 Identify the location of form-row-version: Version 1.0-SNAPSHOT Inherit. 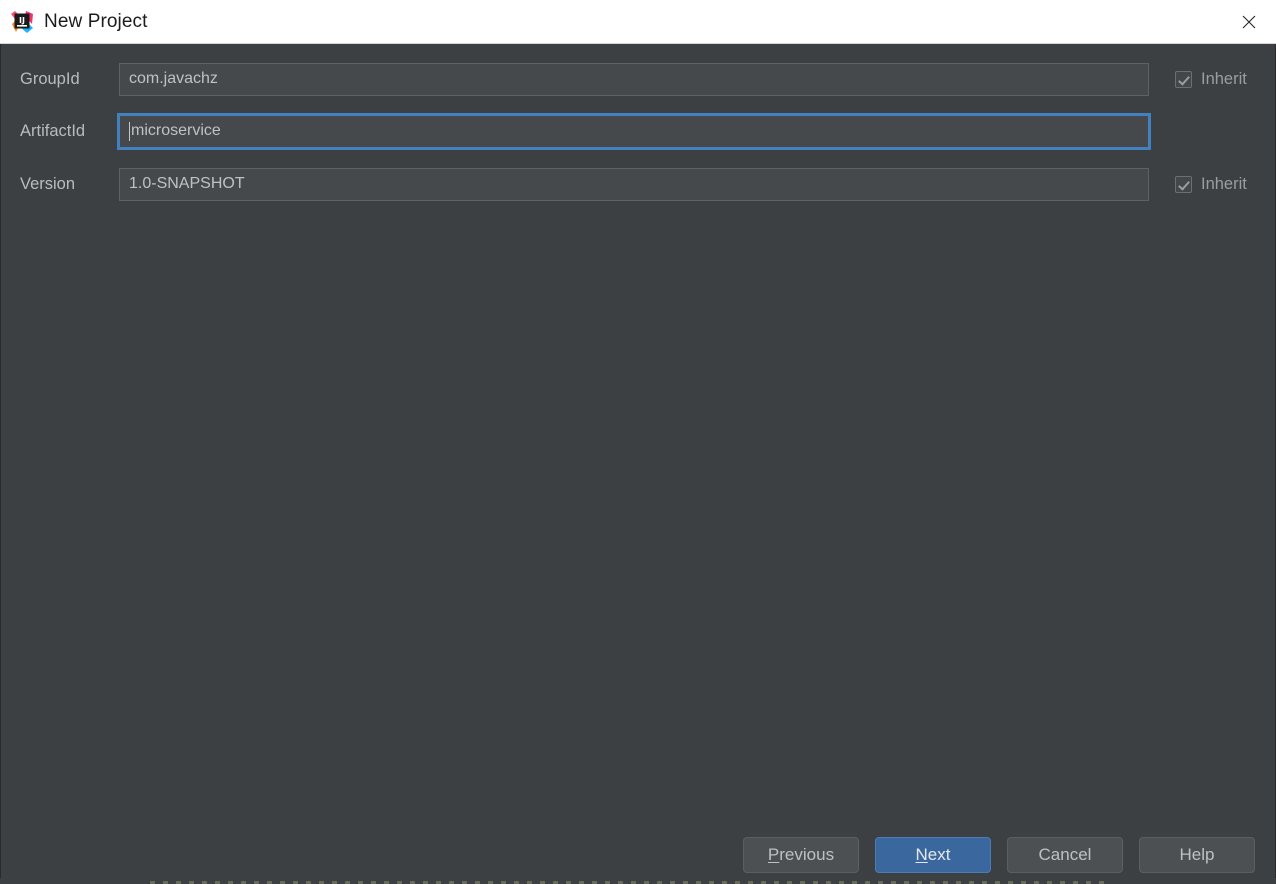
(638, 184).